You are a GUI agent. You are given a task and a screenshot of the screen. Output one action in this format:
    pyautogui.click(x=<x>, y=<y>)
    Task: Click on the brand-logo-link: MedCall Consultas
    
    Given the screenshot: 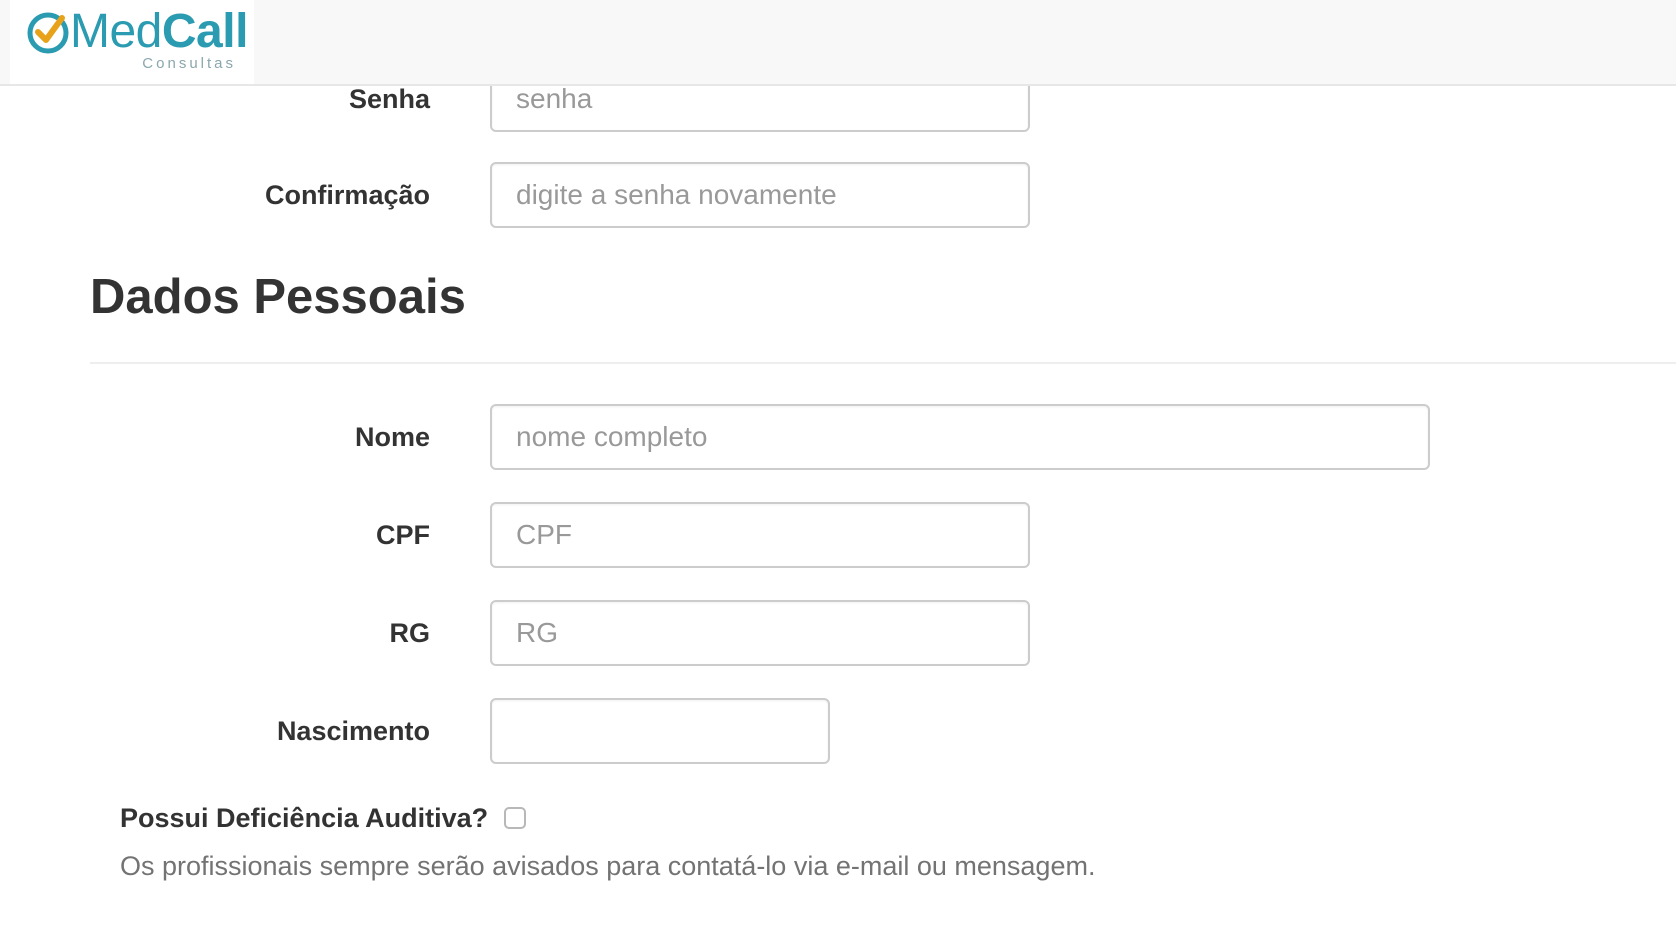 What is the action you would take?
    pyautogui.click(x=132, y=42)
    